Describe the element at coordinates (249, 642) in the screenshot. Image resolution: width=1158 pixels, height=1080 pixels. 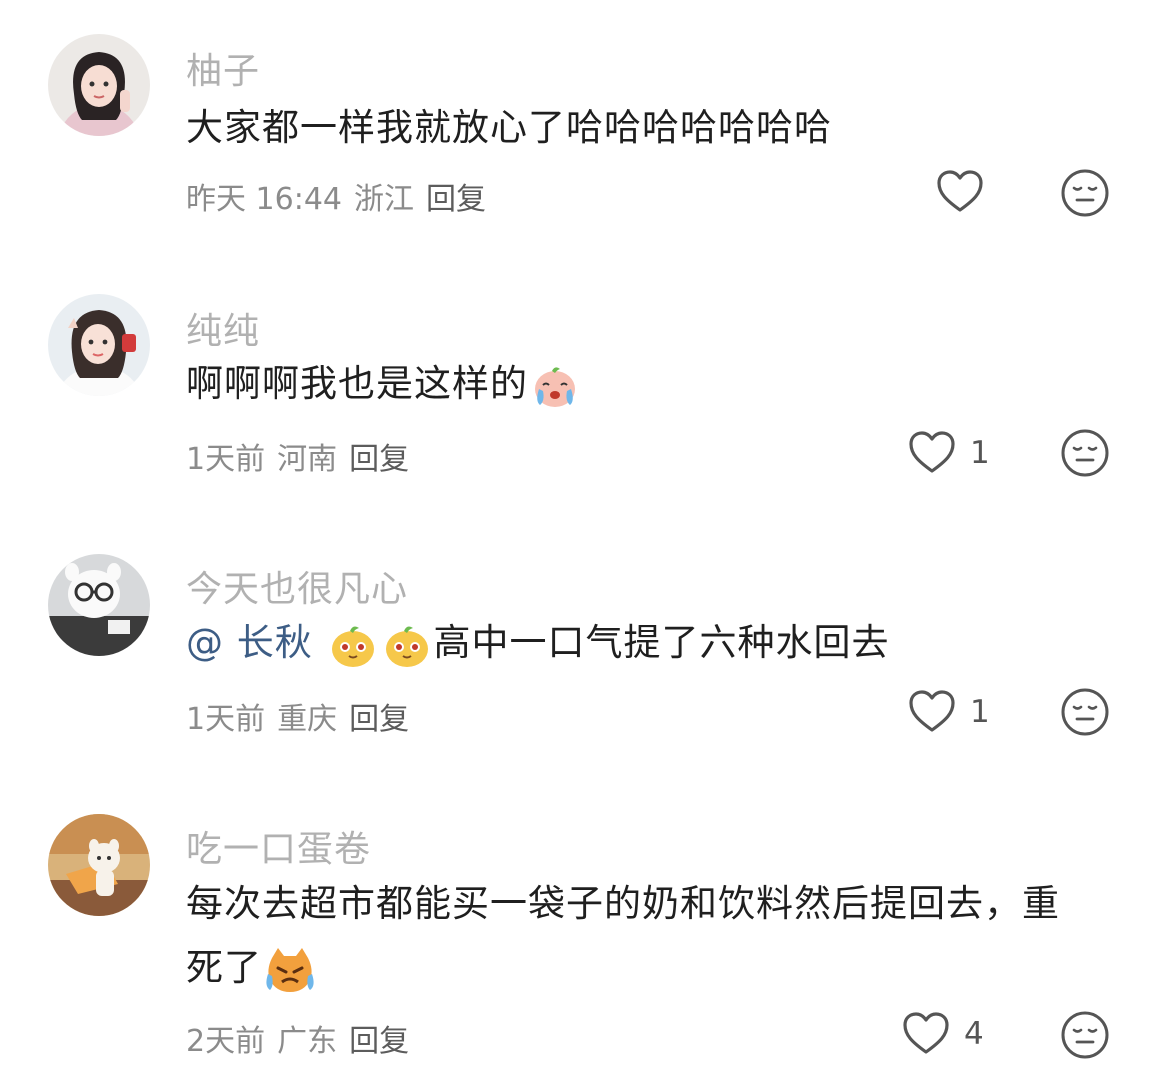
I see `mention-link: @ 长秋` at that location.